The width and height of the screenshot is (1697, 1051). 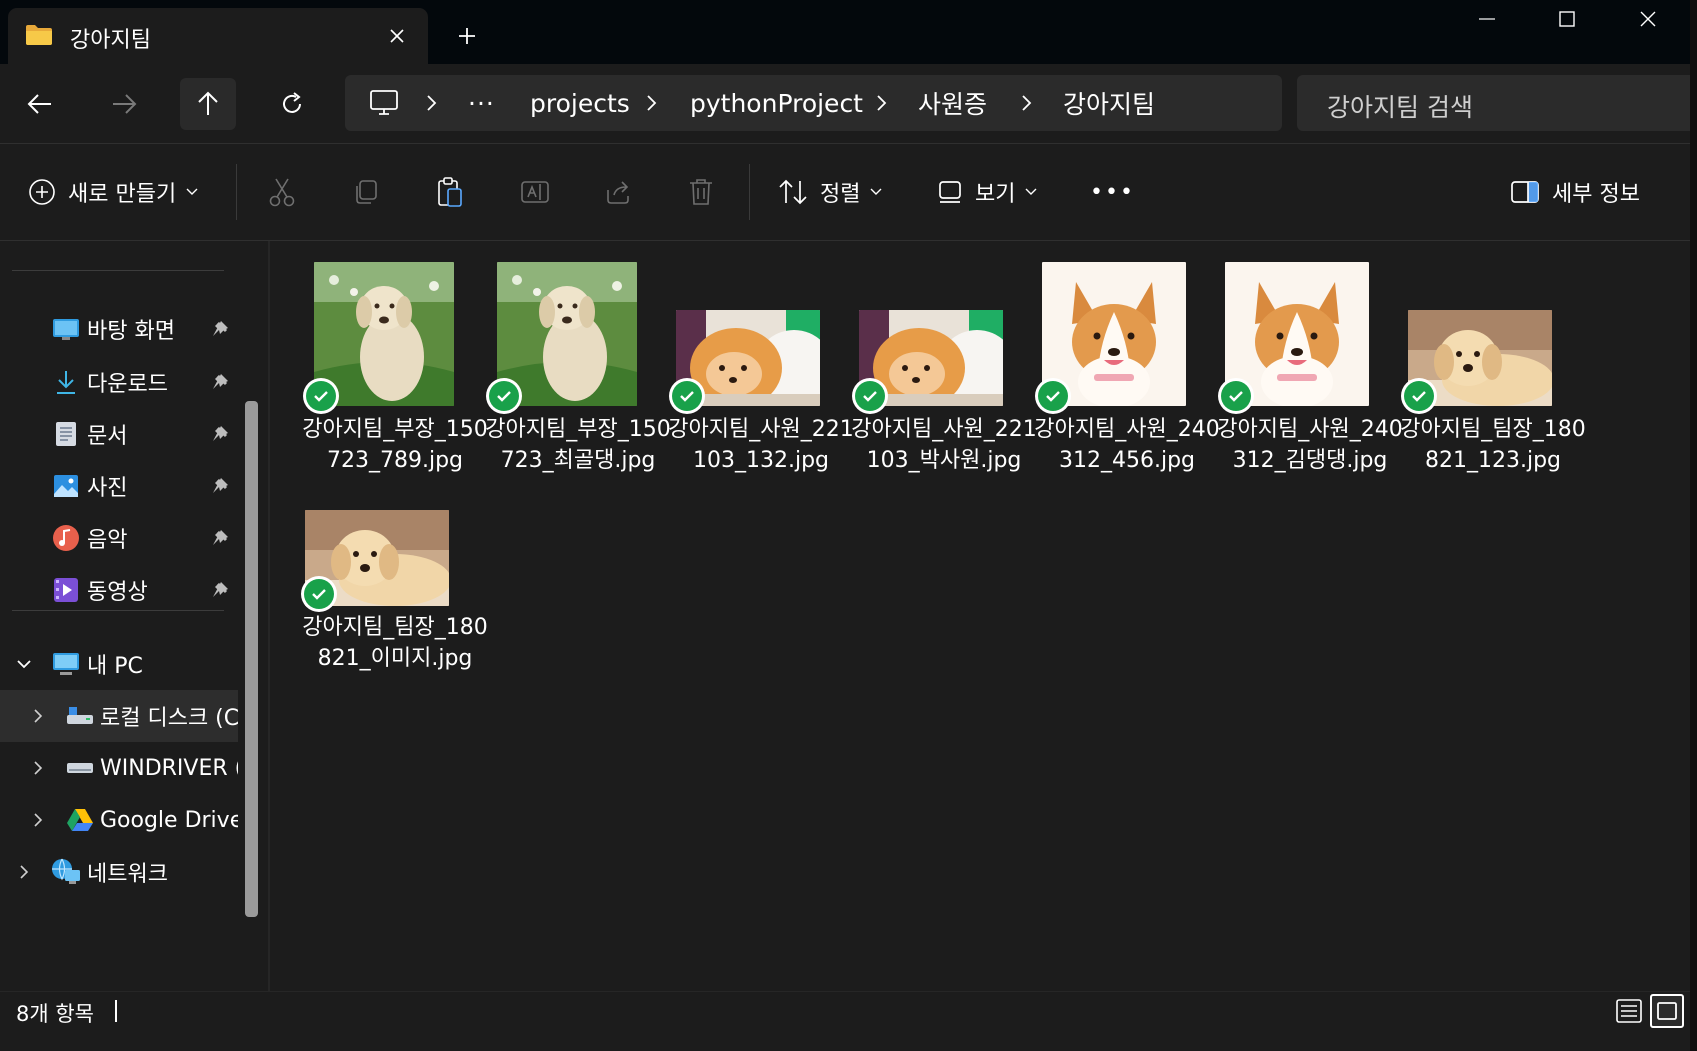 I want to click on address-bar: ··· projects pythonProject 사원증 강아지팀, so click(x=813, y=103).